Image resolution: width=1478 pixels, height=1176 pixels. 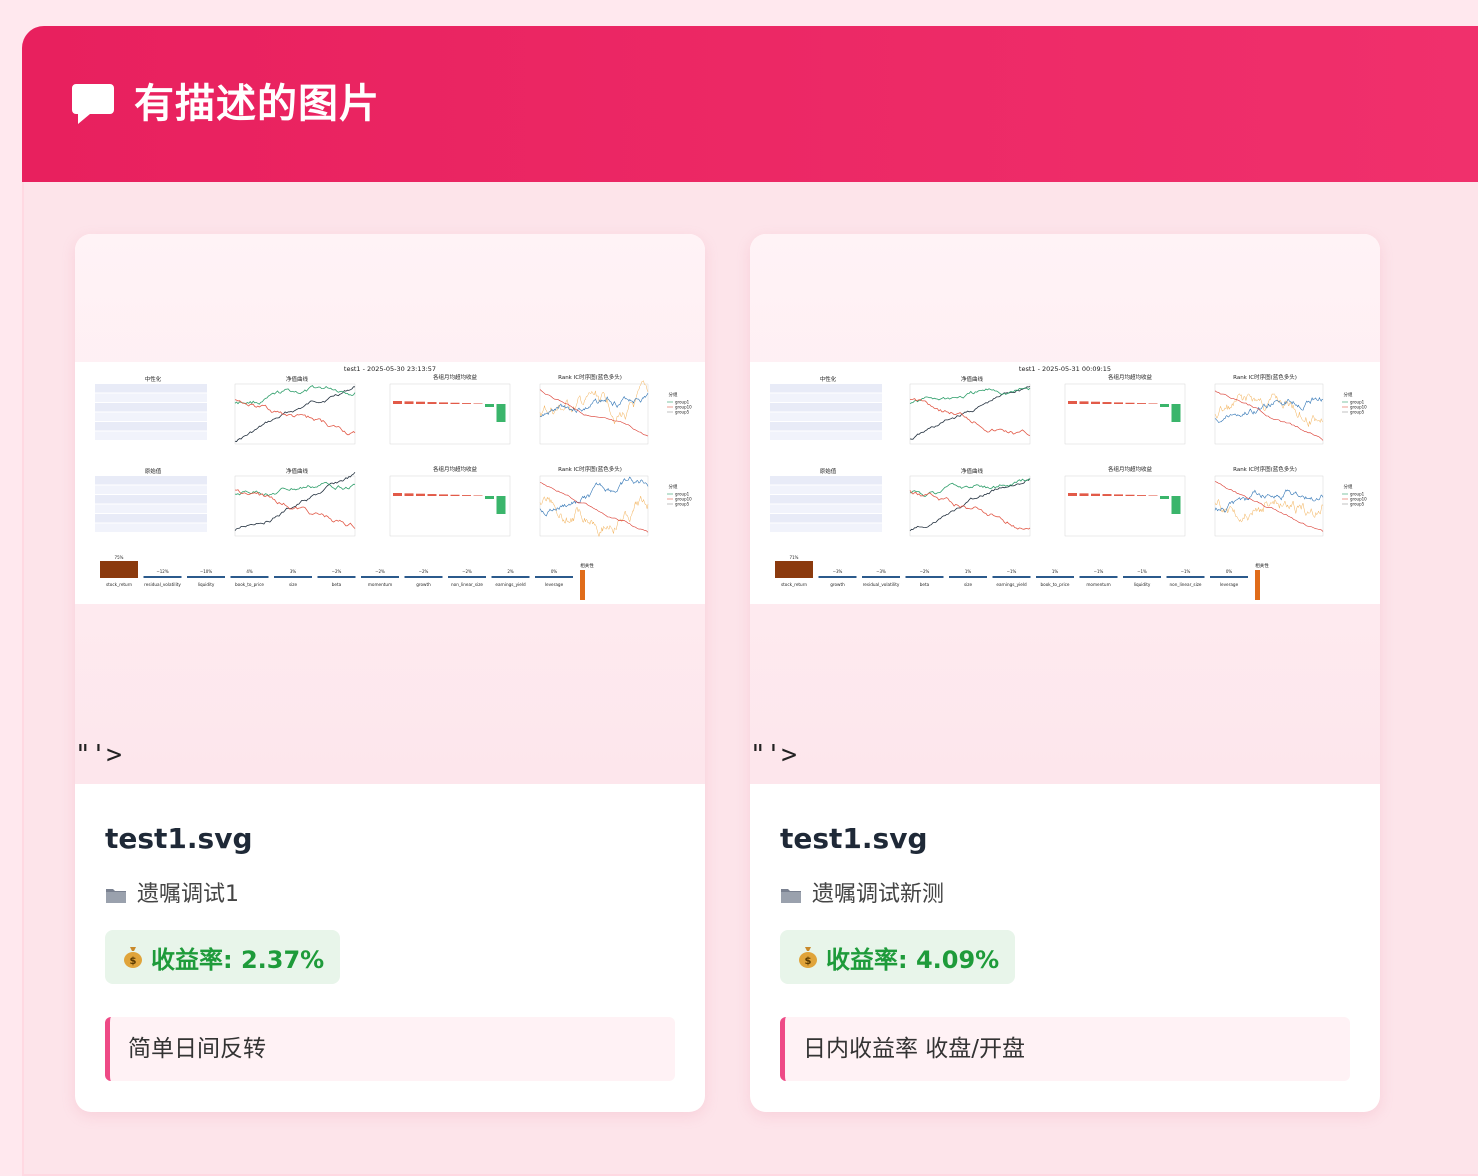 What do you see at coordinates (295, 509) in the screenshot?
I see `nav-line-group10` at bounding box center [295, 509].